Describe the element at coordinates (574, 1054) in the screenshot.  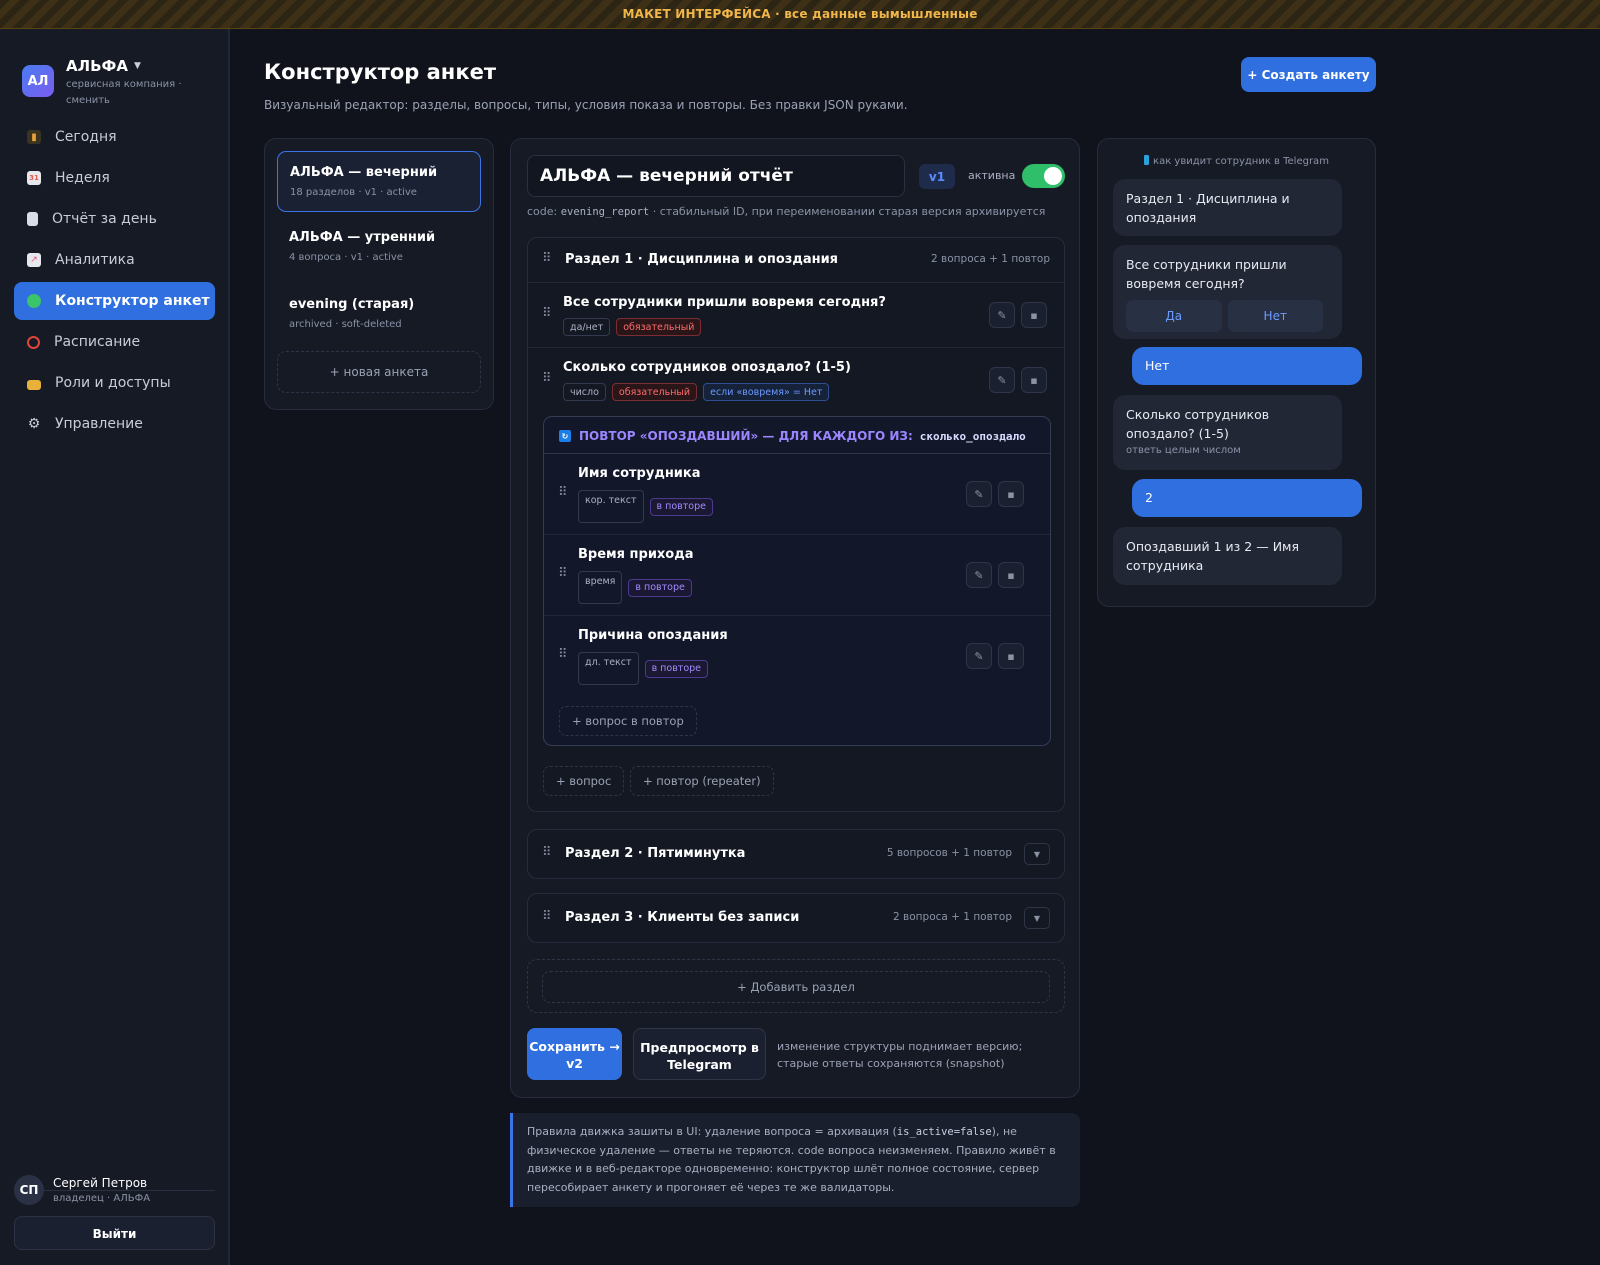
I see `save-button: Сохранить → v2` at that location.